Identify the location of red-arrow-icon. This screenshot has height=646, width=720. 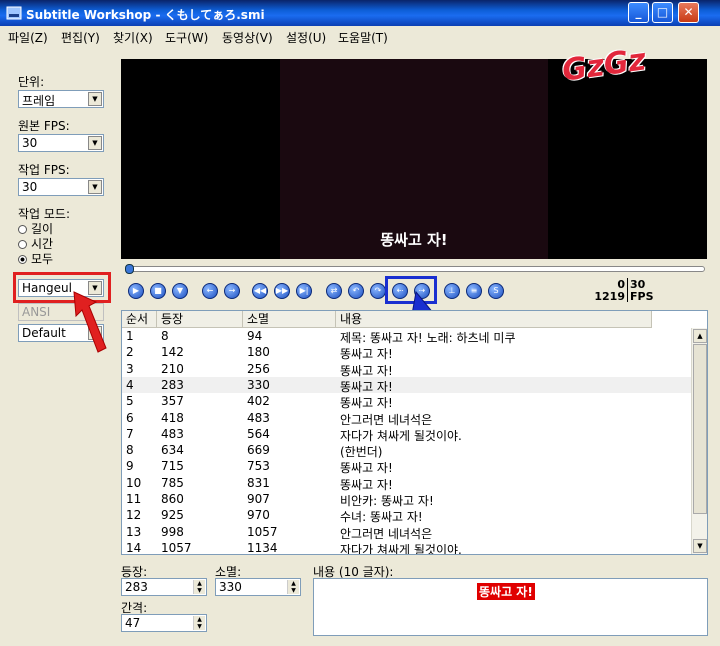
(90, 322).